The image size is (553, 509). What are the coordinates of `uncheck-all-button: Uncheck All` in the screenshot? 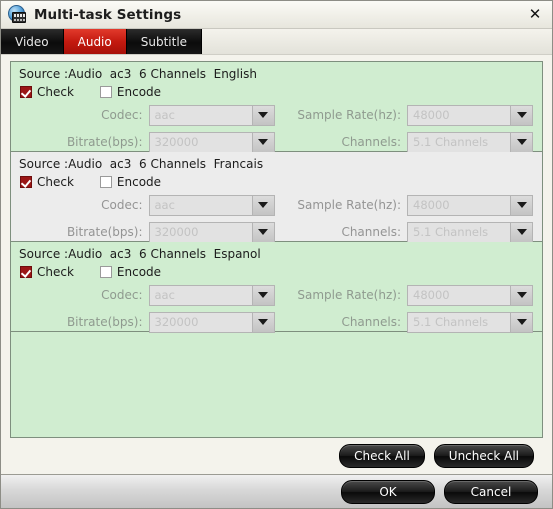 It's located at (483, 456).